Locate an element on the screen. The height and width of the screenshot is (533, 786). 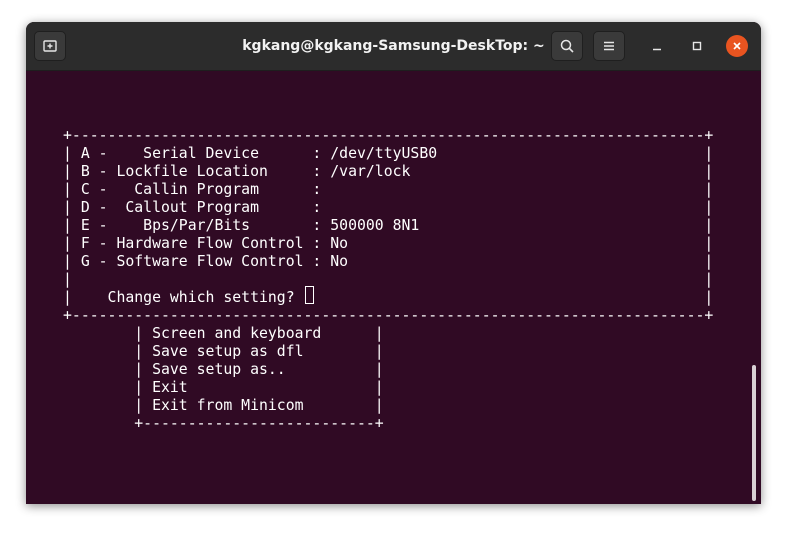
hamburger-menu-icon is located at coordinates (609, 46).